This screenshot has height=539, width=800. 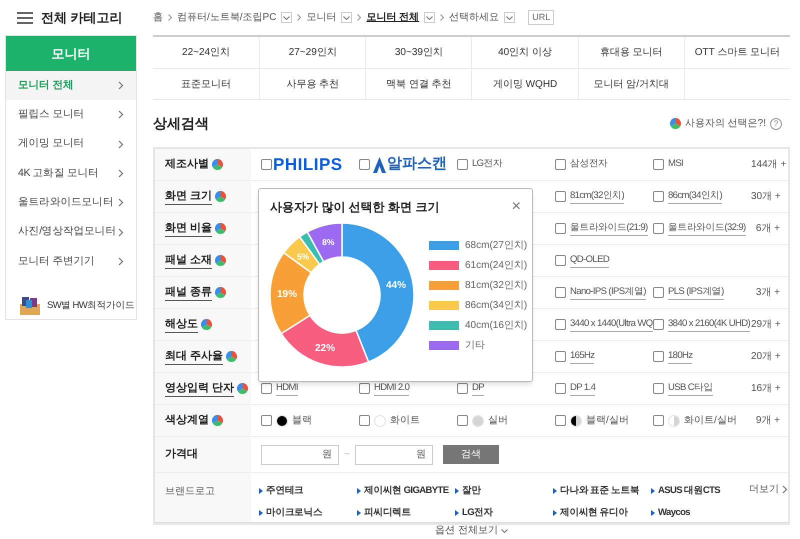 I want to click on option-label: 81cm(32인치), so click(x=597, y=196).